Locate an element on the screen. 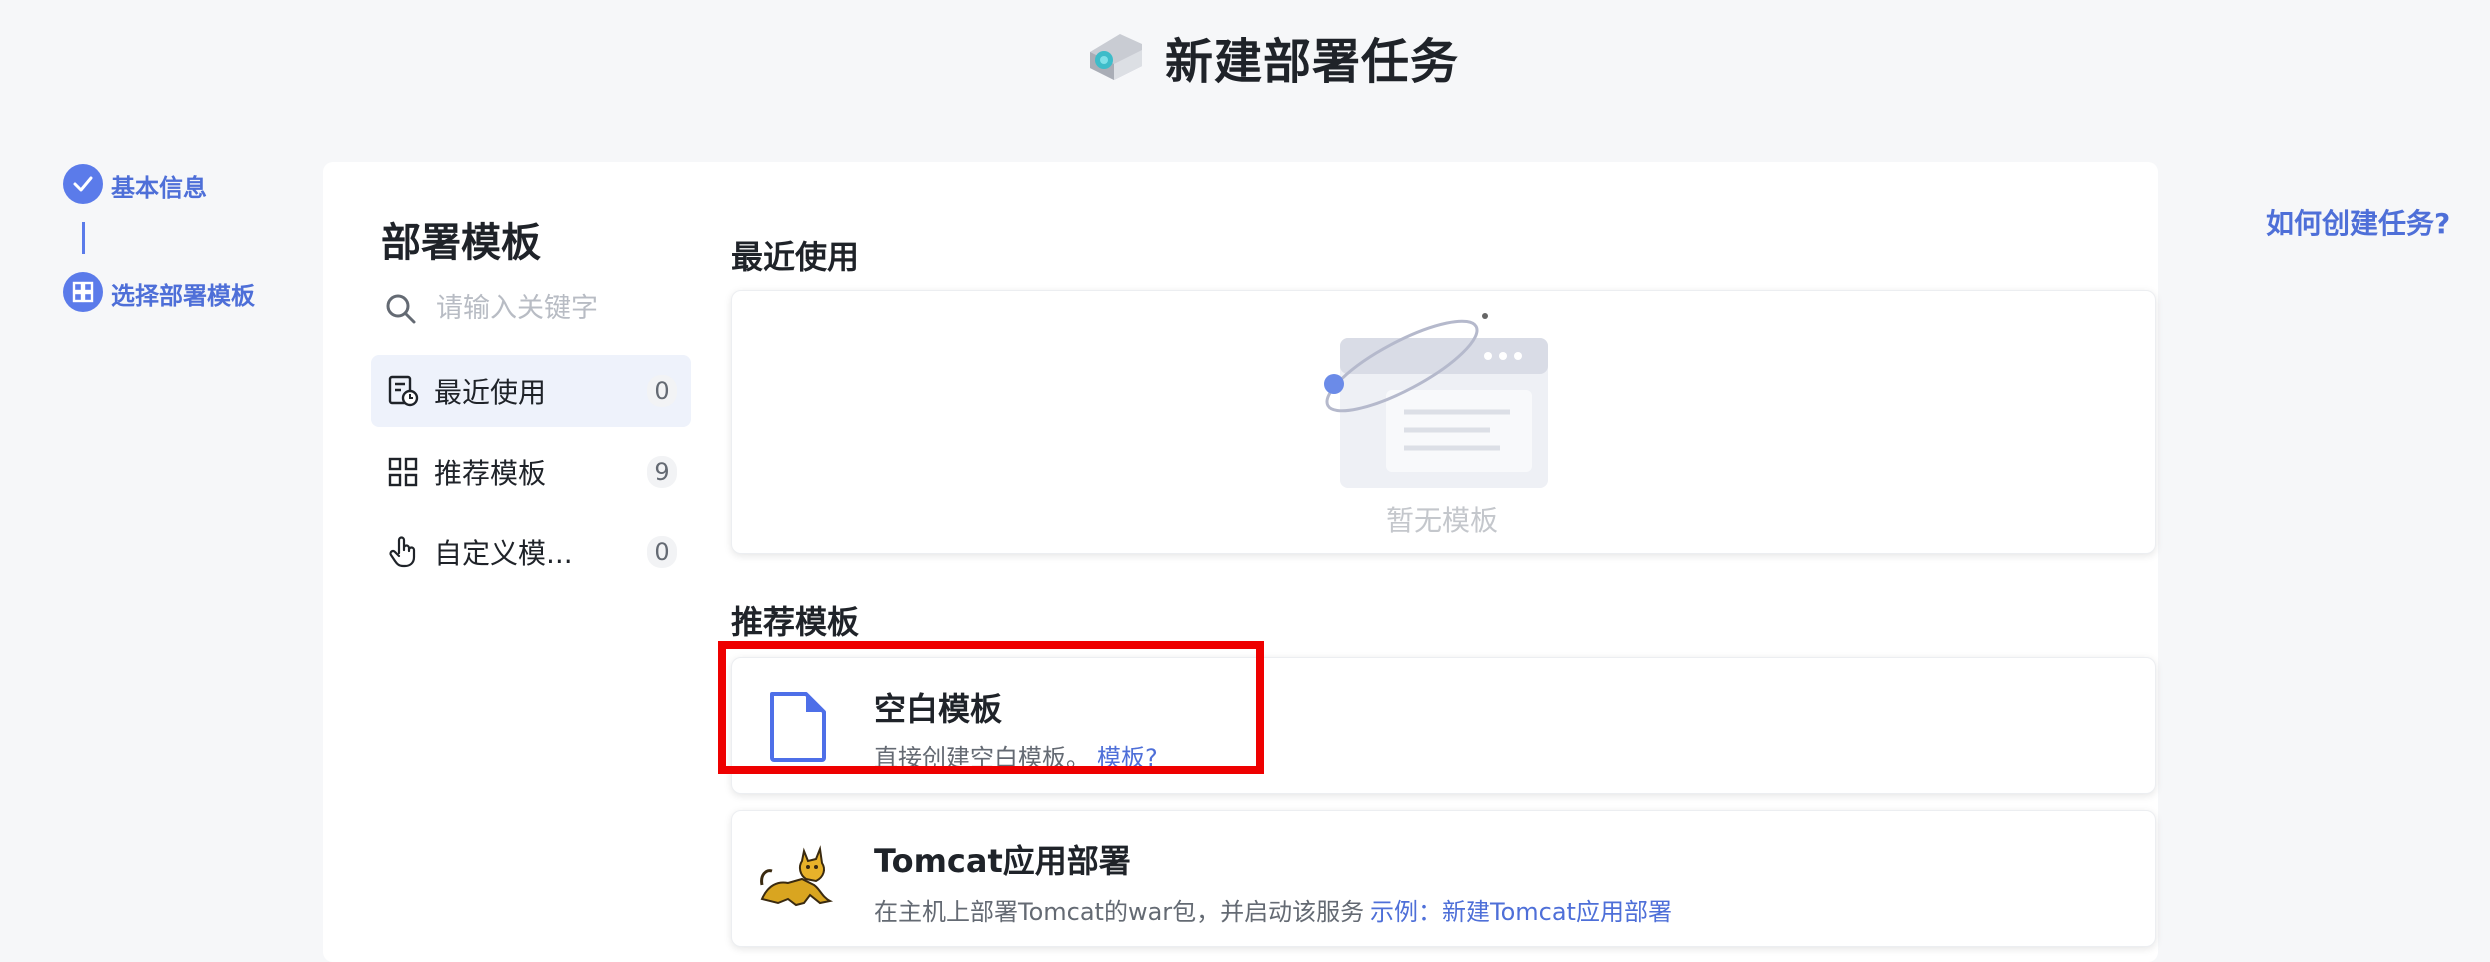  template-example-link: 示例：新建Tomcat应用部署 is located at coordinates (1521, 909).